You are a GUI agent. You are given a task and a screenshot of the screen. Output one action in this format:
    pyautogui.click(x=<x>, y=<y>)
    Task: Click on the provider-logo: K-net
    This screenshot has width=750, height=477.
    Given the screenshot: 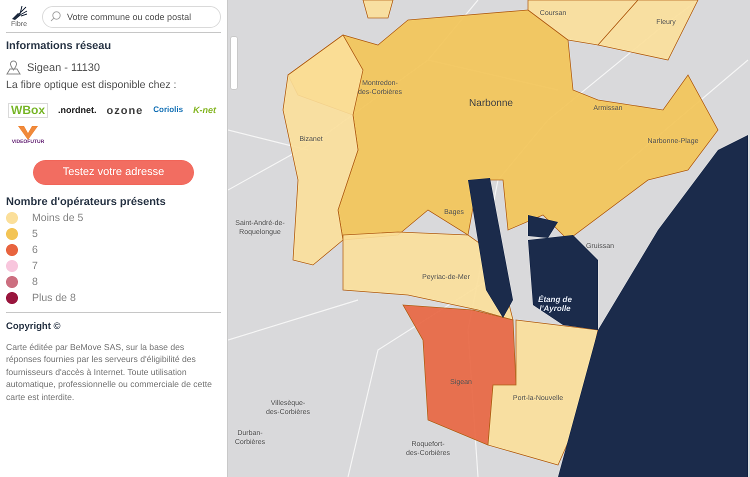 What is the action you would take?
    pyautogui.click(x=204, y=111)
    